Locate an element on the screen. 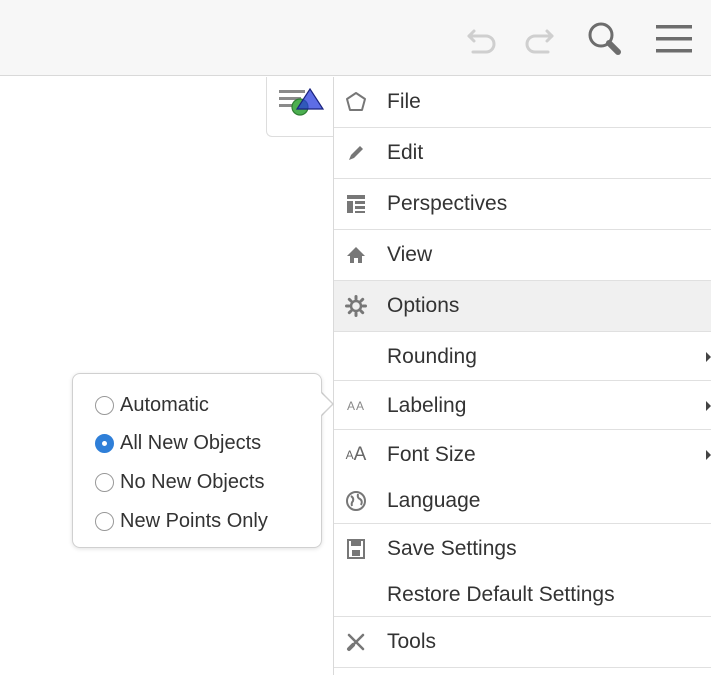 The height and width of the screenshot is (675, 711). perspectives-toggle-icon is located at coordinates (302, 101).